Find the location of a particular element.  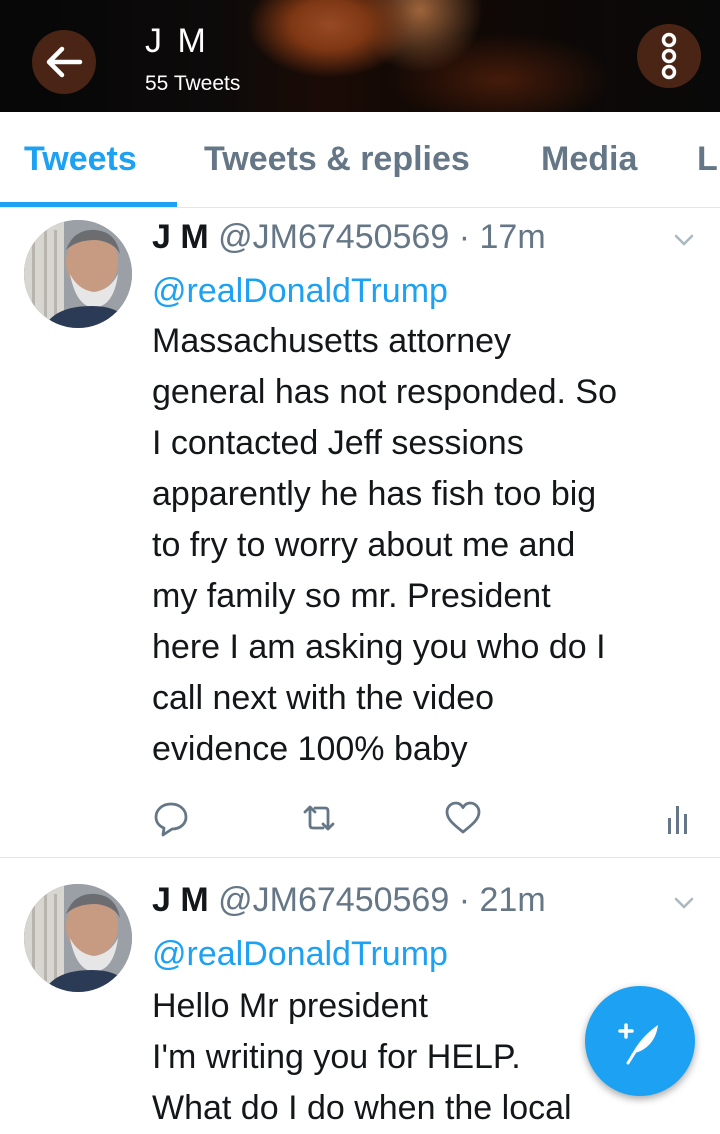

tweet-text-line: here I am asking you who do I is located at coordinates (379, 647).